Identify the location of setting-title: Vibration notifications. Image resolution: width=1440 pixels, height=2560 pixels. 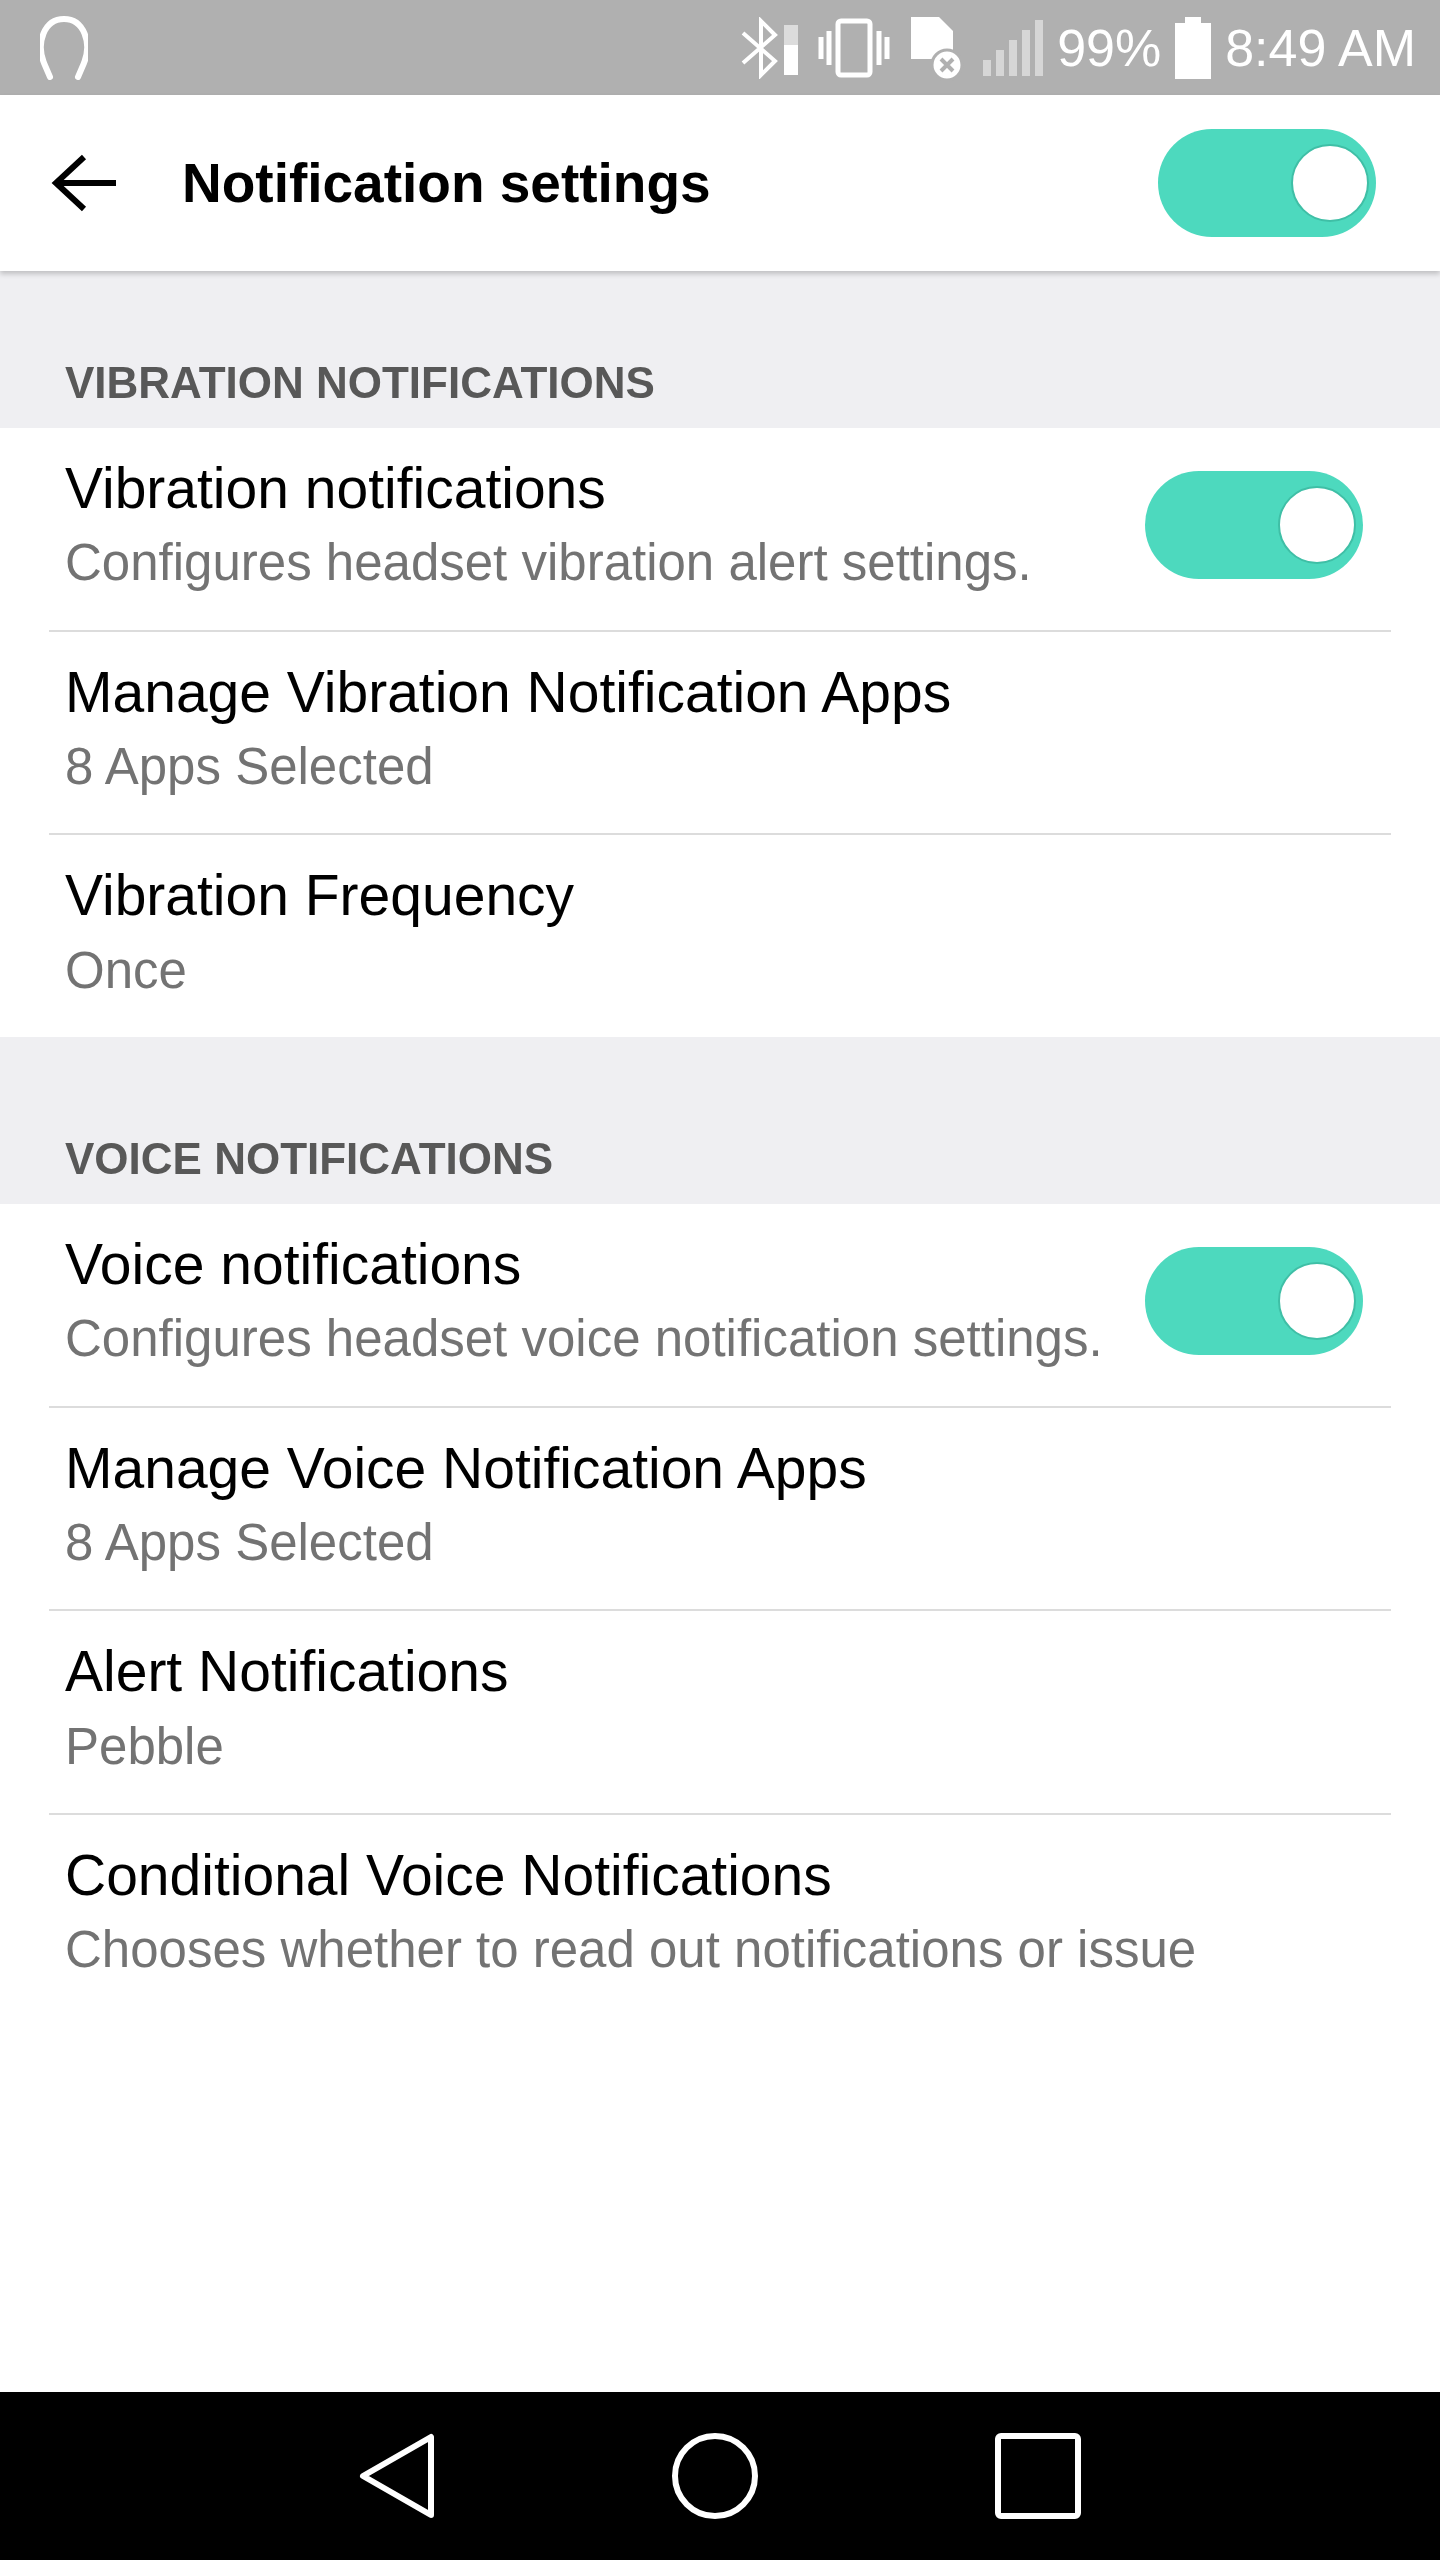
(336, 488).